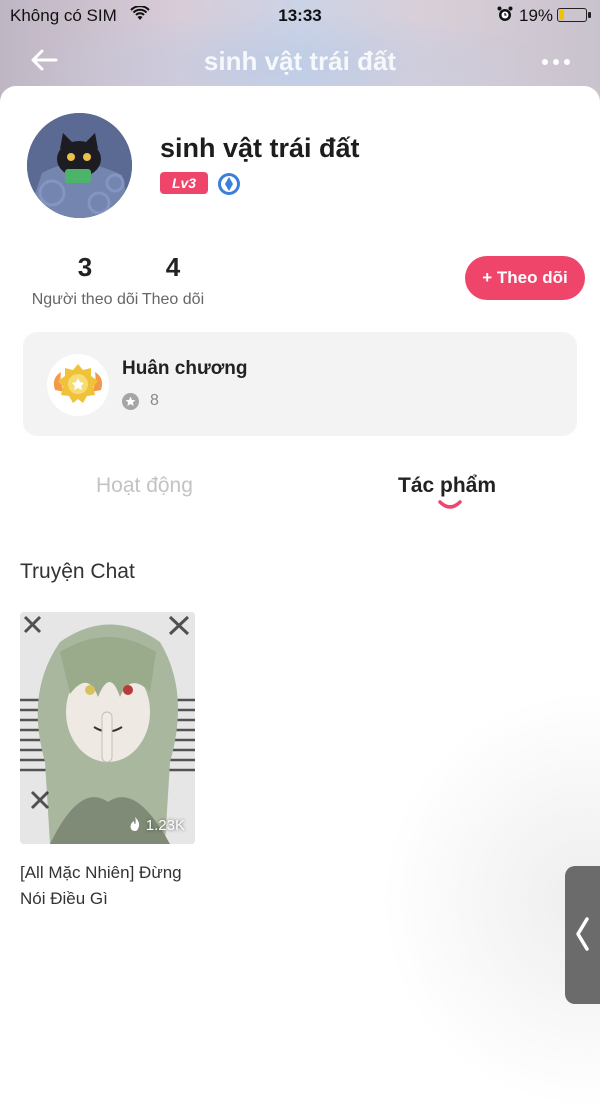  I want to click on level-badge: Lv3, so click(184, 183).